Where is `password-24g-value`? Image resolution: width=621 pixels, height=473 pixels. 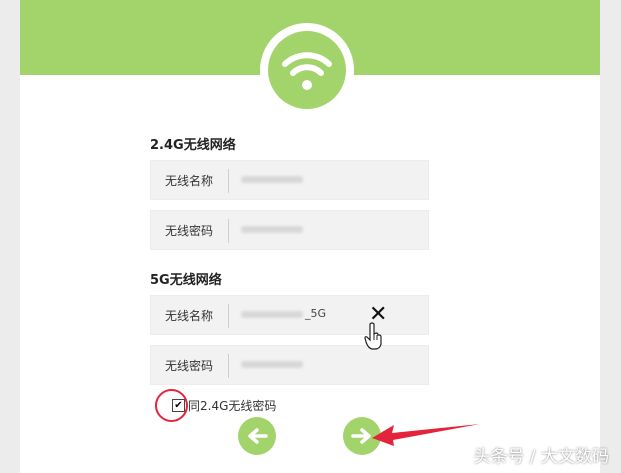
password-24g-value is located at coordinates (273, 228).